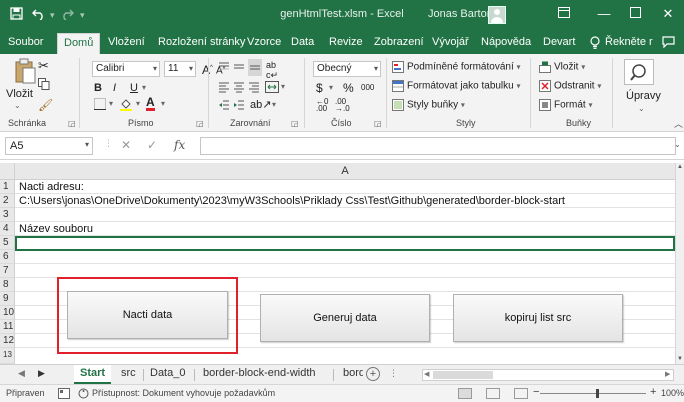 The image size is (684, 402). Describe the element at coordinates (322, 105) in the screenshot. I see `increase-decimal-icon: ←0.00` at that location.